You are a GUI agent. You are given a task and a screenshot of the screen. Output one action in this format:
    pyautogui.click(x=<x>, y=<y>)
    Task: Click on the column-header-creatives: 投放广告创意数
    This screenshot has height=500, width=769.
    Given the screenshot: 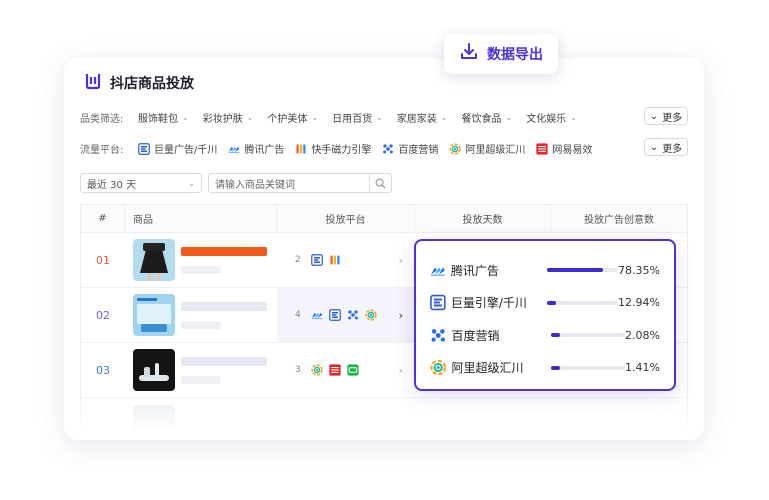 What is the action you would take?
    pyautogui.click(x=619, y=220)
    